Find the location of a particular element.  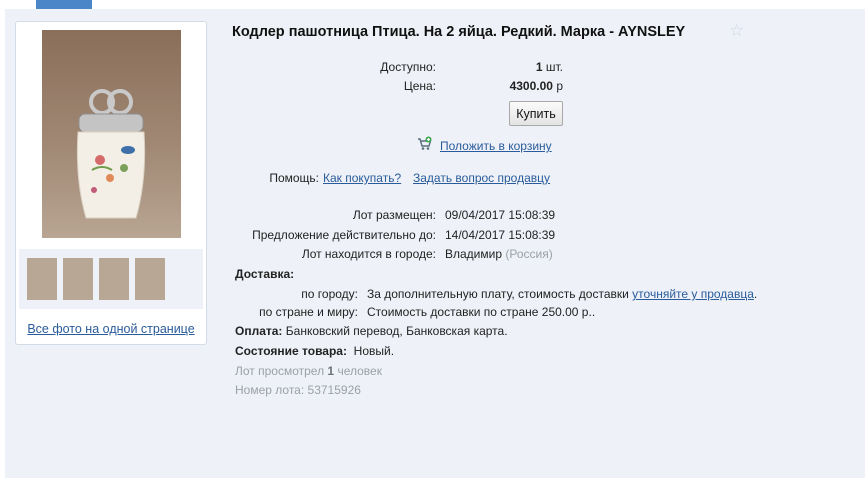

country-name: (Россия) is located at coordinates (529, 254).